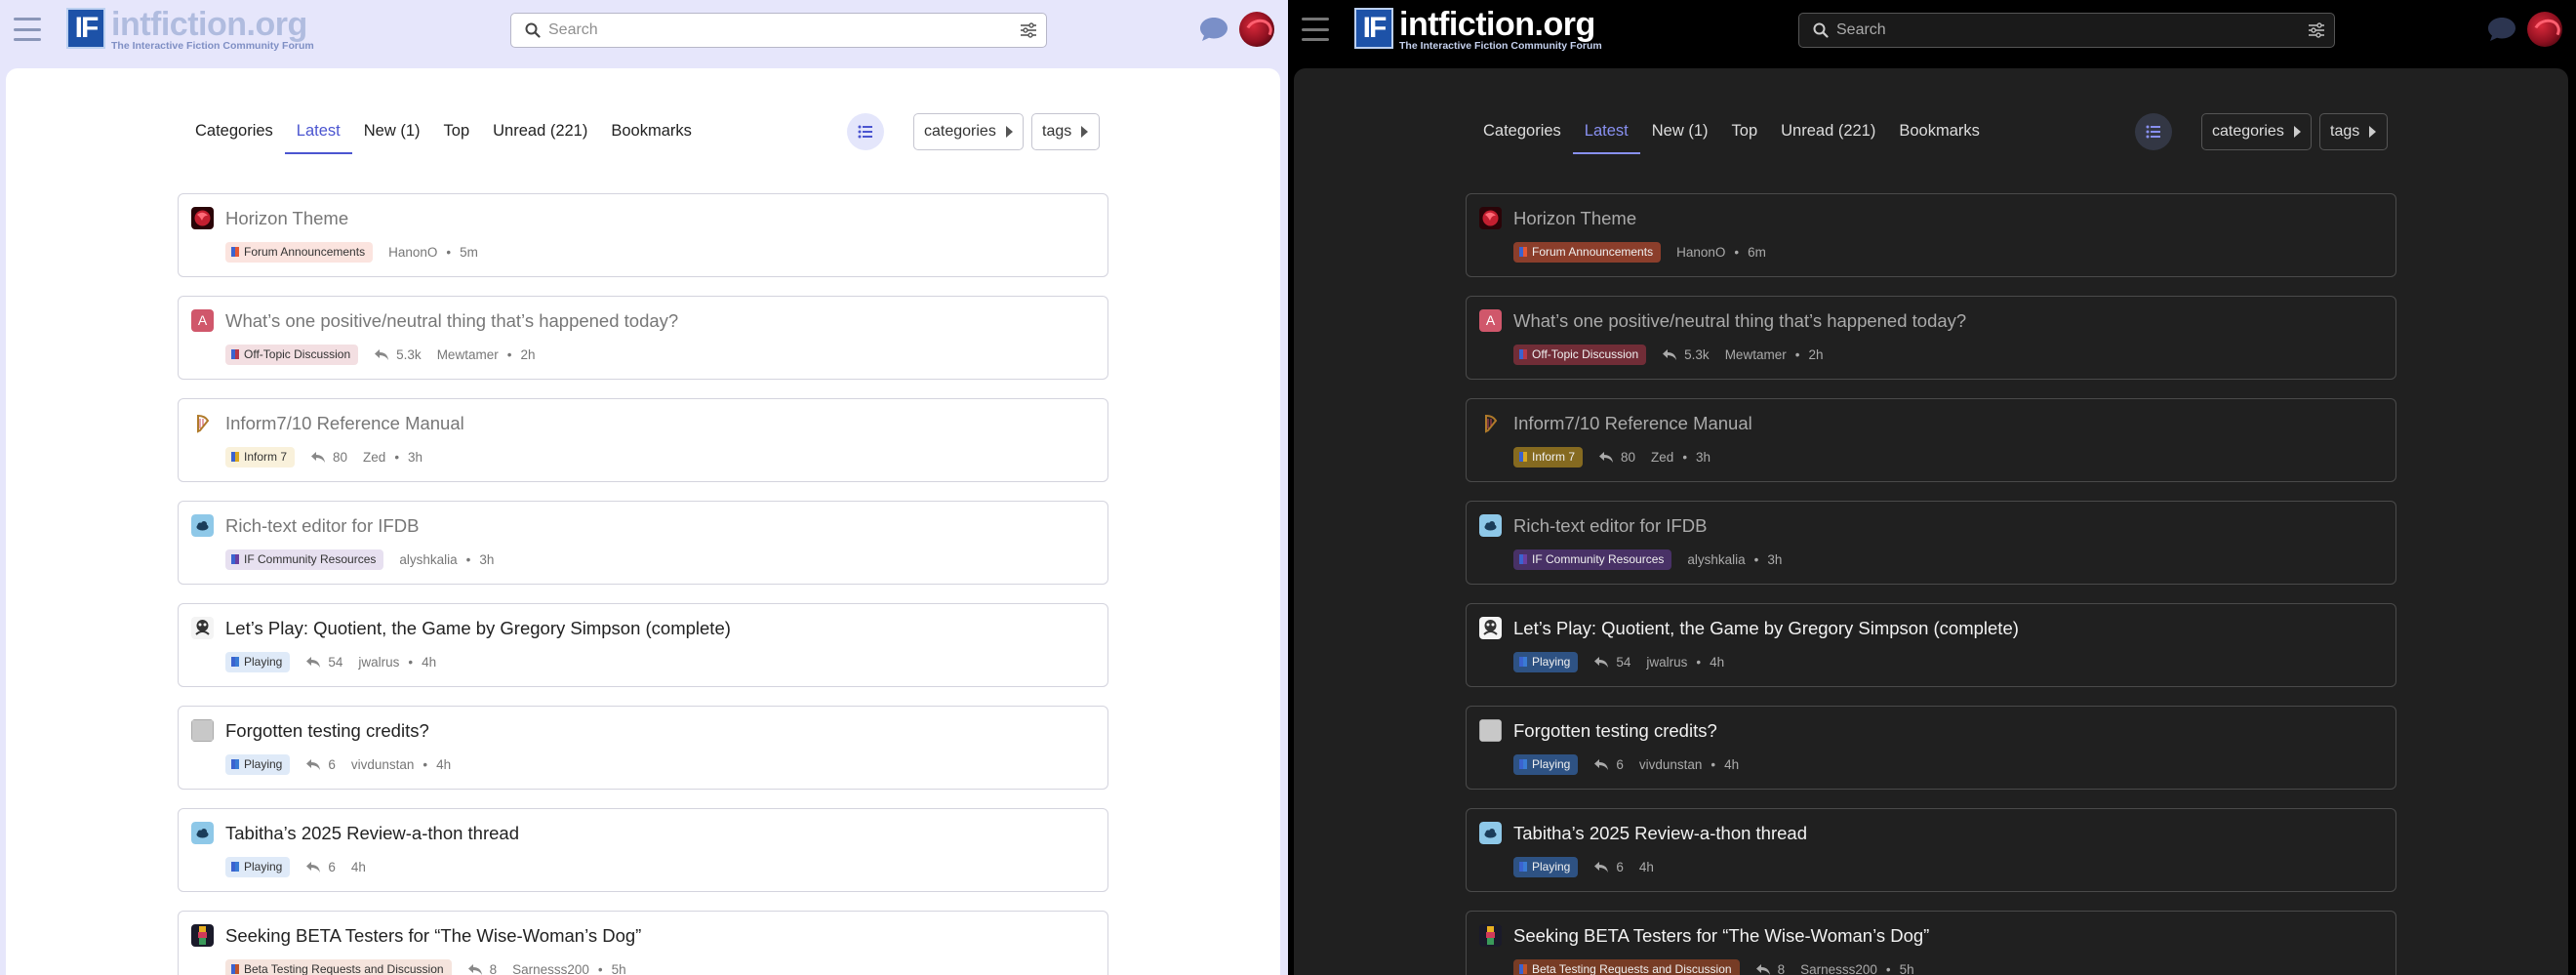 The image size is (2576, 975). Describe the element at coordinates (550, 968) in the screenshot. I see `topic-author: Sarnesss200` at that location.